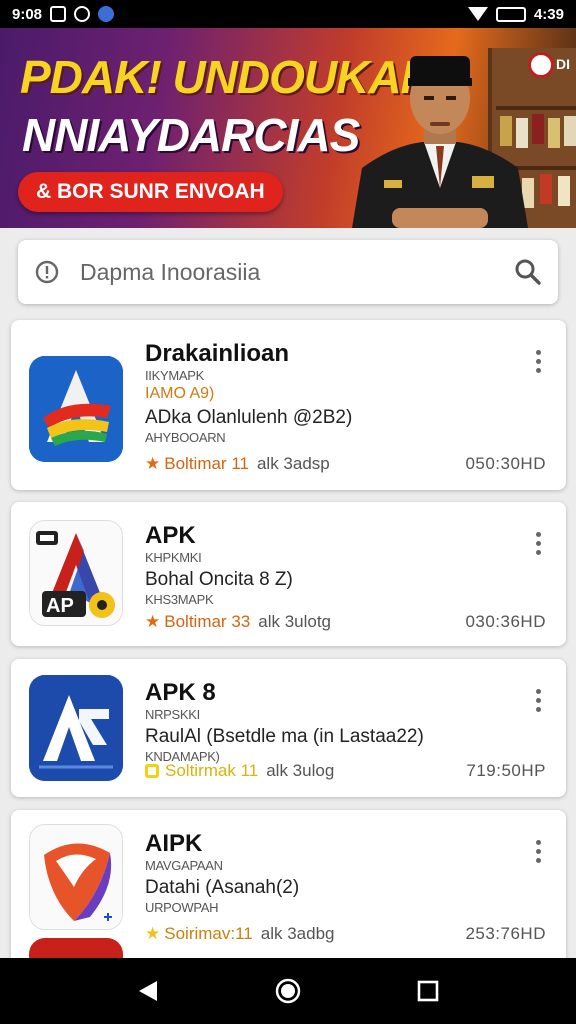 The image size is (576, 1024). Describe the element at coordinates (185, 437) in the screenshot. I see `app-subtitle-secondary: AHYBOOARN` at that location.